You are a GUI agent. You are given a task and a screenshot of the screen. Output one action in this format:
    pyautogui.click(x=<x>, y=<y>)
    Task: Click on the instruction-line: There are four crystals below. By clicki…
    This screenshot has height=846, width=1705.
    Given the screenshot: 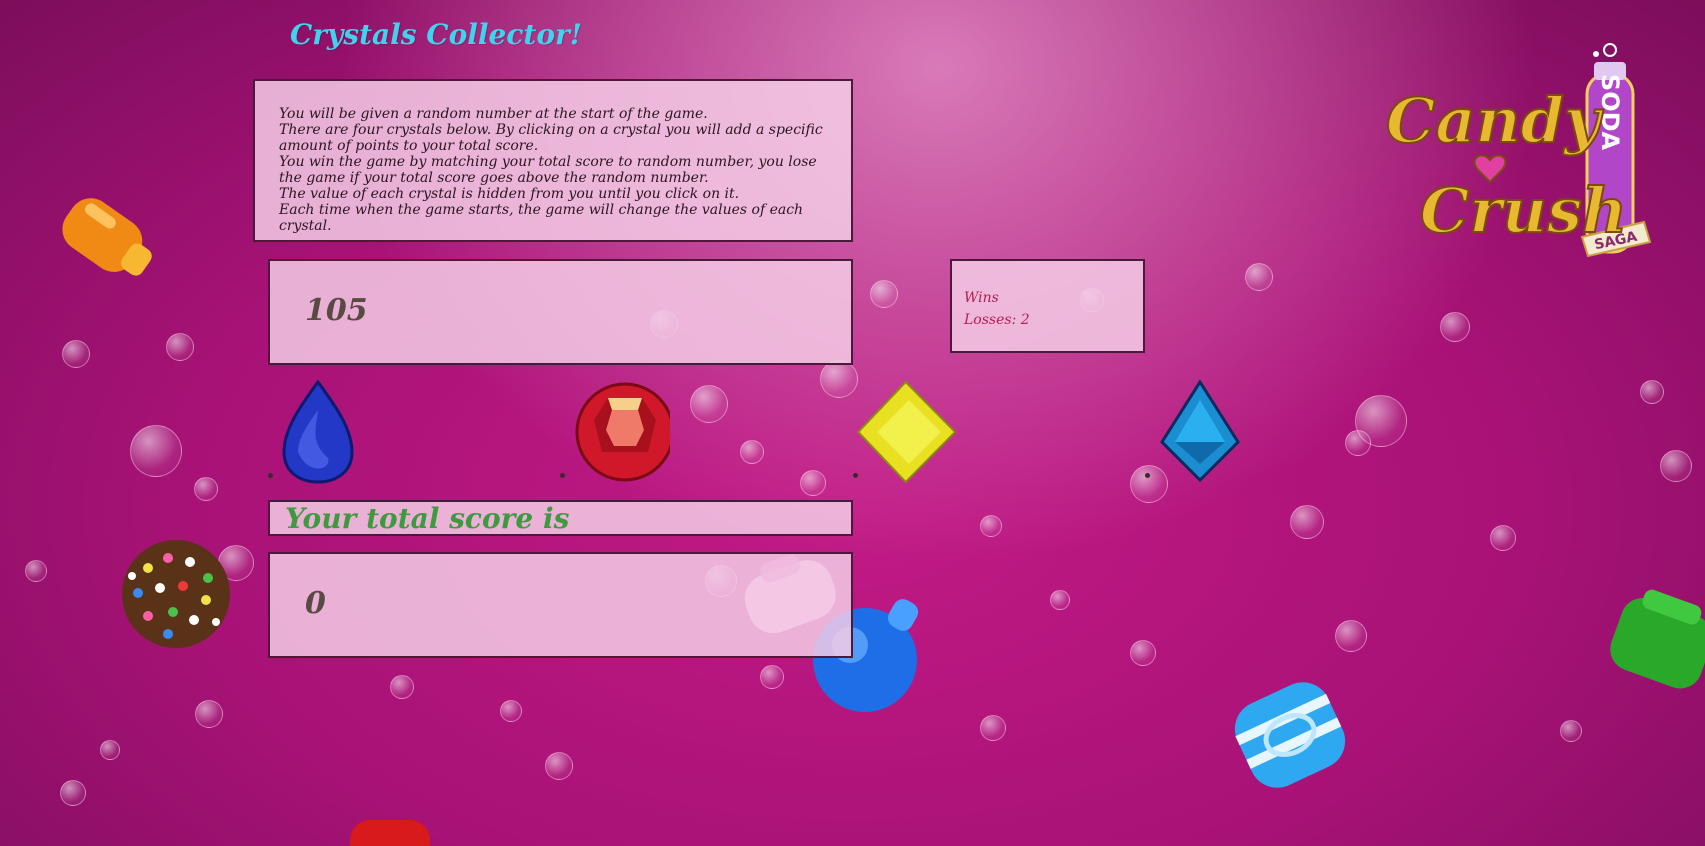 What is the action you would take?
    pyautogui.click(x=551, y=138)
    